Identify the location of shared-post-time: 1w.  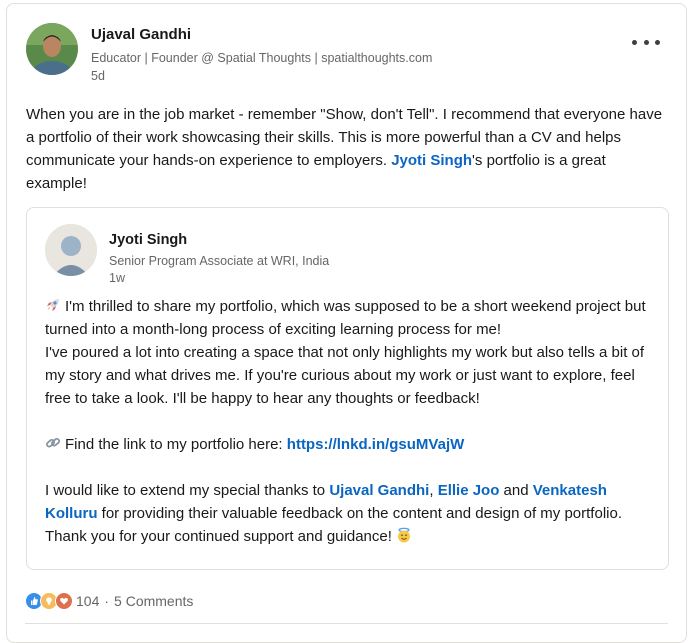
(117, 278).